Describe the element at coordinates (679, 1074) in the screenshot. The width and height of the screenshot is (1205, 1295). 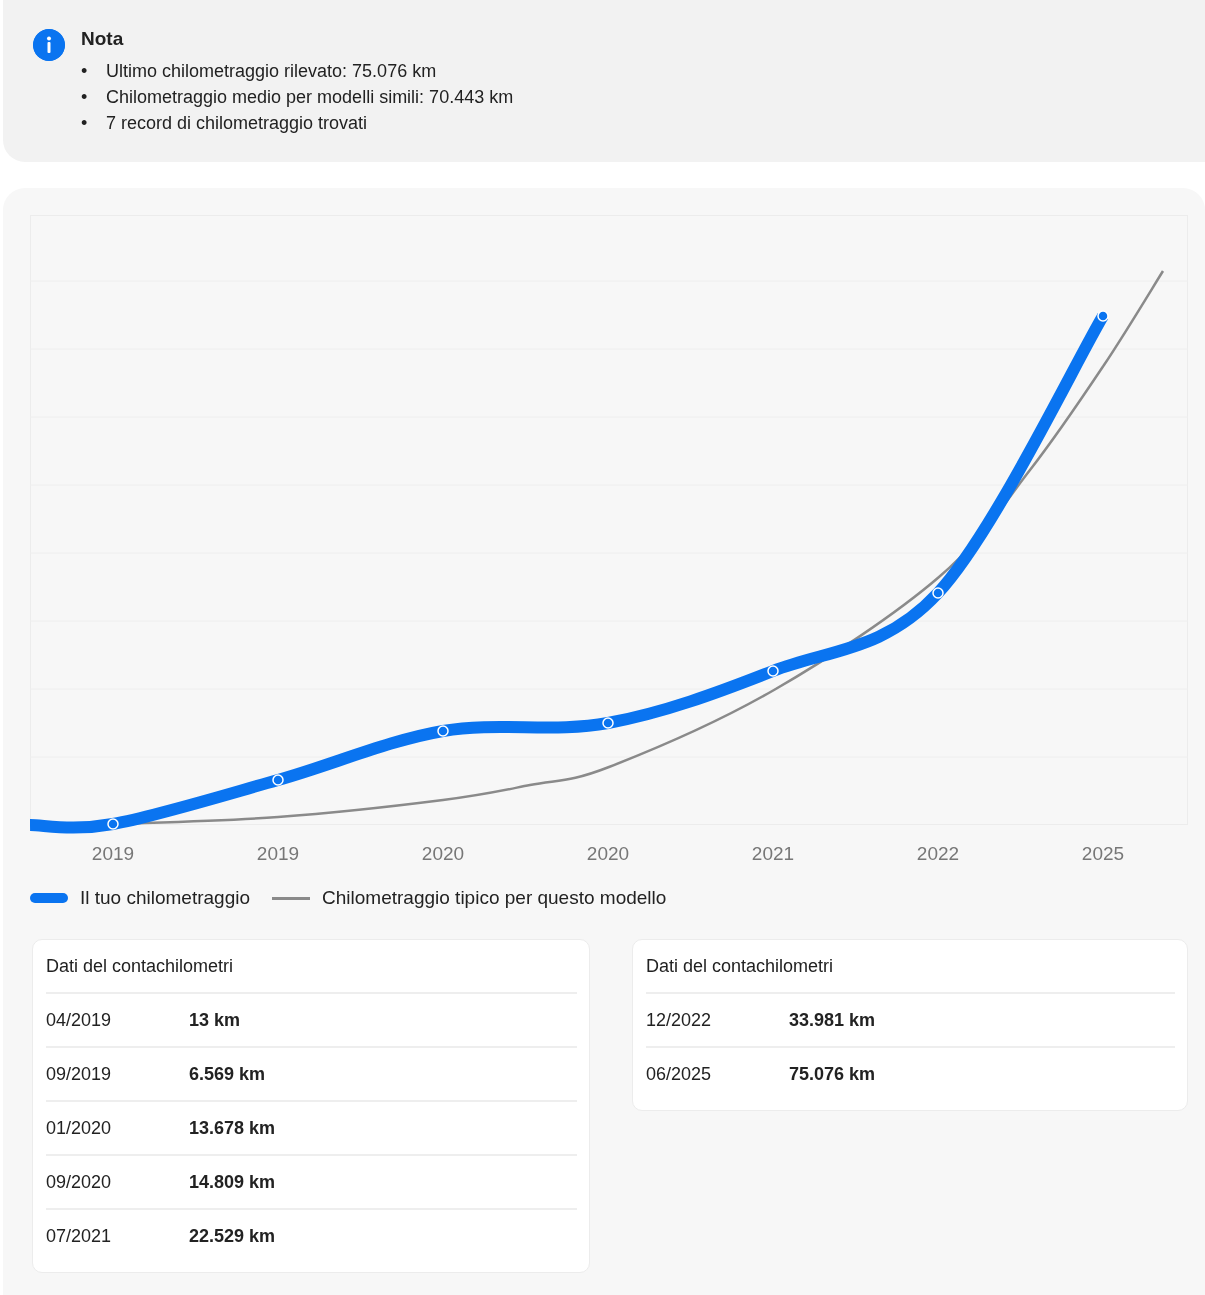
I see `date-cell-text: 06/2025` at that location.